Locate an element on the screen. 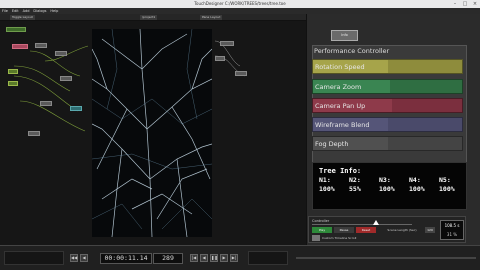 The image size is (480, 270). tree-info-name: N2: is located at coordinates (355, 180).